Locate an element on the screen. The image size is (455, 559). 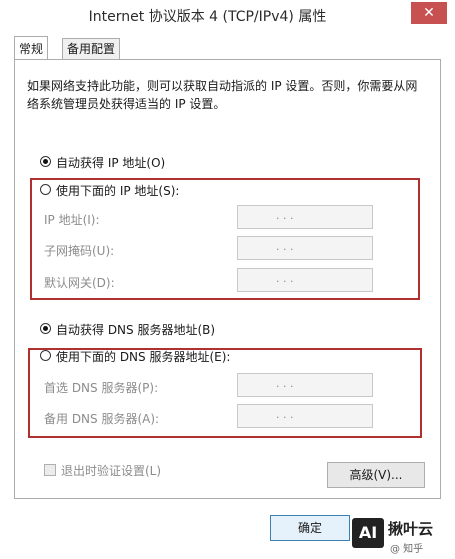
auto-ip-radio is located at coordinates (45, 161).